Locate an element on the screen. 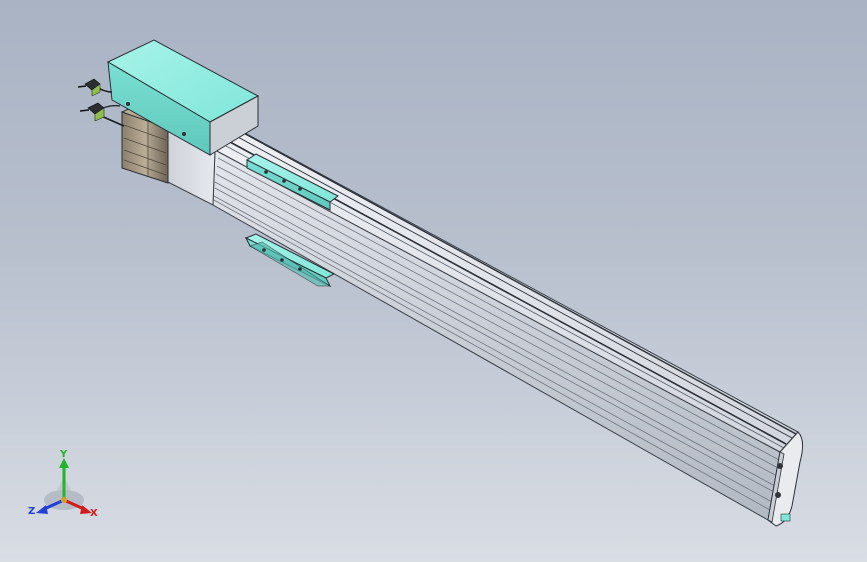 This screenshot has height=562, width=867. connector-top is located at coordinates (89, 87).